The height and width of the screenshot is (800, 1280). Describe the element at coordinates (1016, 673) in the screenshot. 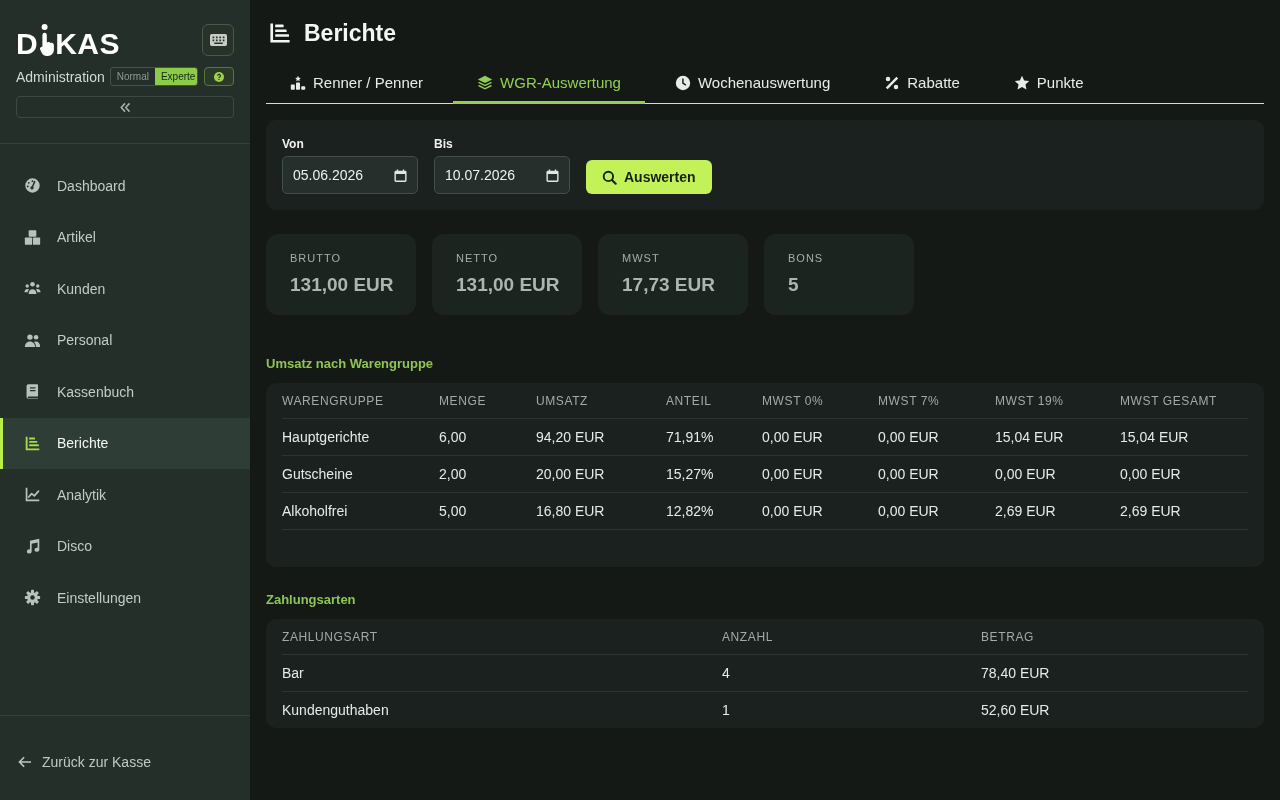

I see `table-cell-text: 78,40 EUR` at that location.